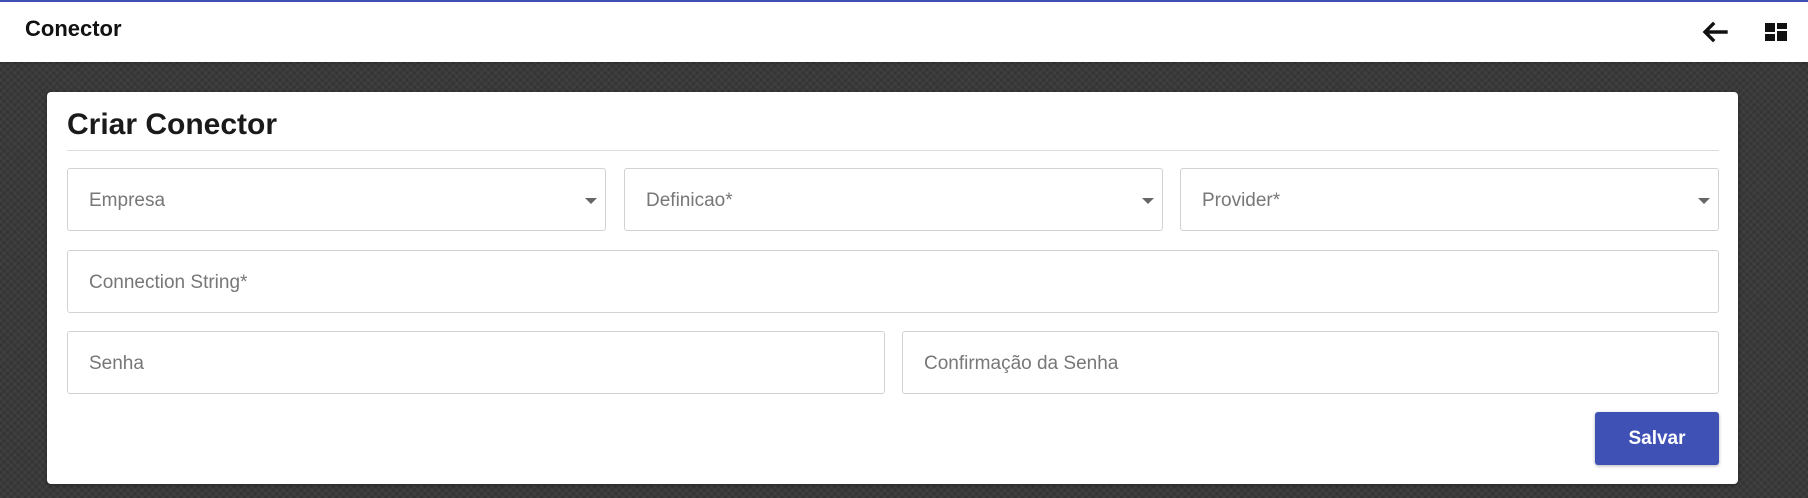 The image size is (1808, 498). I want to click on provider-placeholder: Provider*, so click(1241, 200).